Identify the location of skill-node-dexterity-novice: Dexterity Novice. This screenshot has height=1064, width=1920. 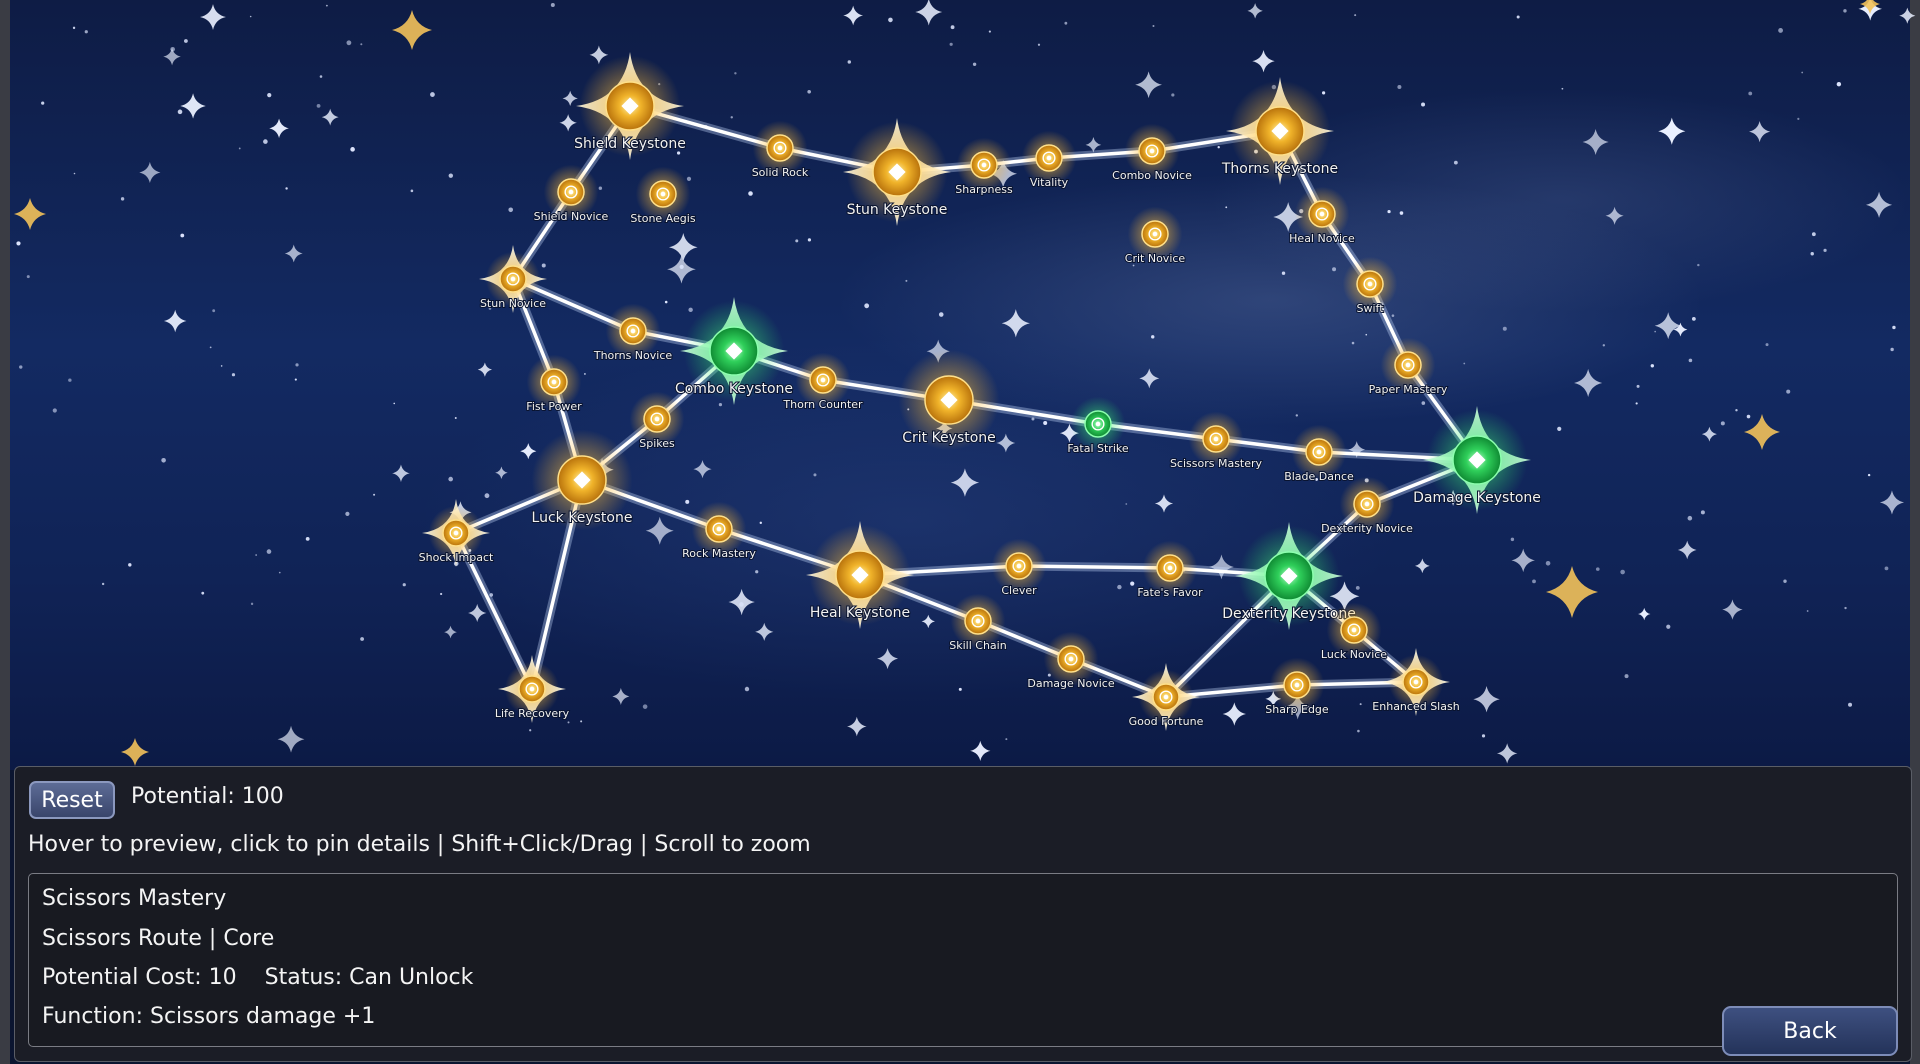
(1367, 506).